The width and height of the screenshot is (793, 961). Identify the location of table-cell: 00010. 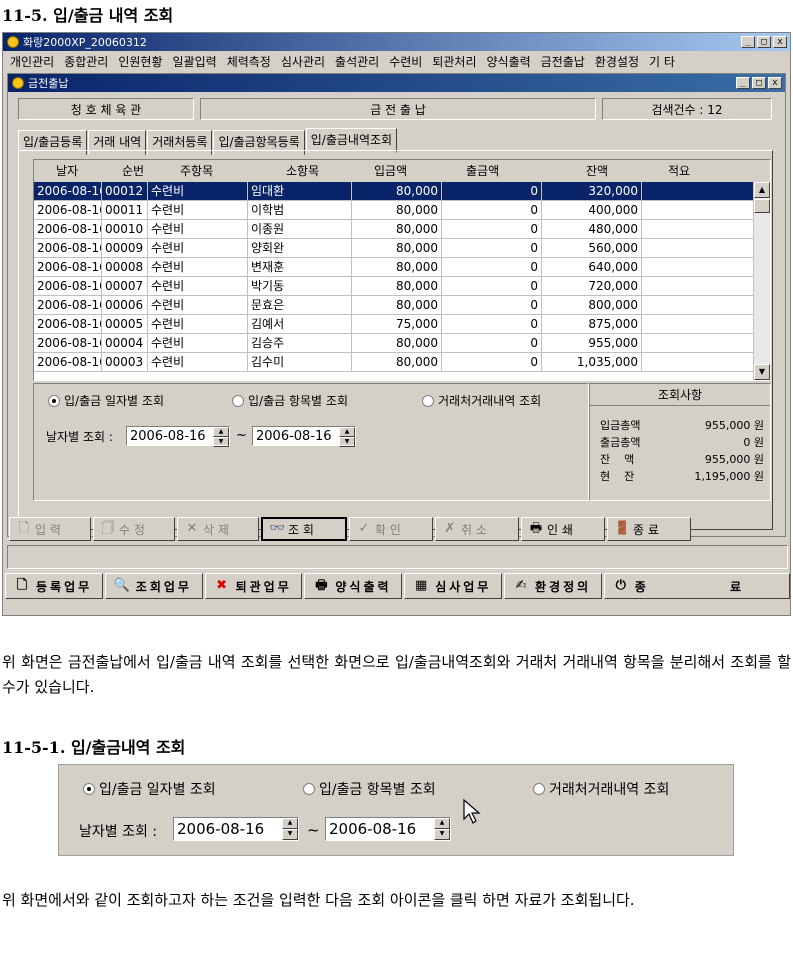
(125, 229).